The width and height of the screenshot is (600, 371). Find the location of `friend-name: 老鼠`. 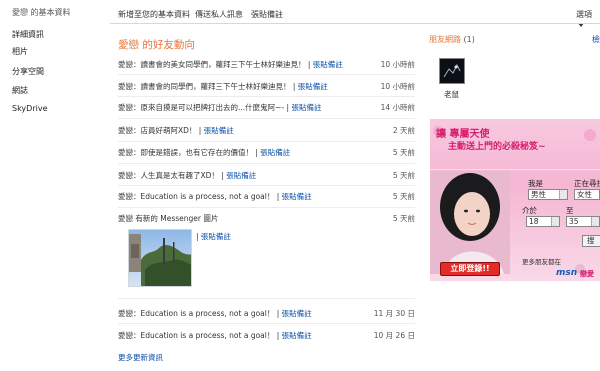

friend-name: 老鼠 is located at coordinates (451, 94).